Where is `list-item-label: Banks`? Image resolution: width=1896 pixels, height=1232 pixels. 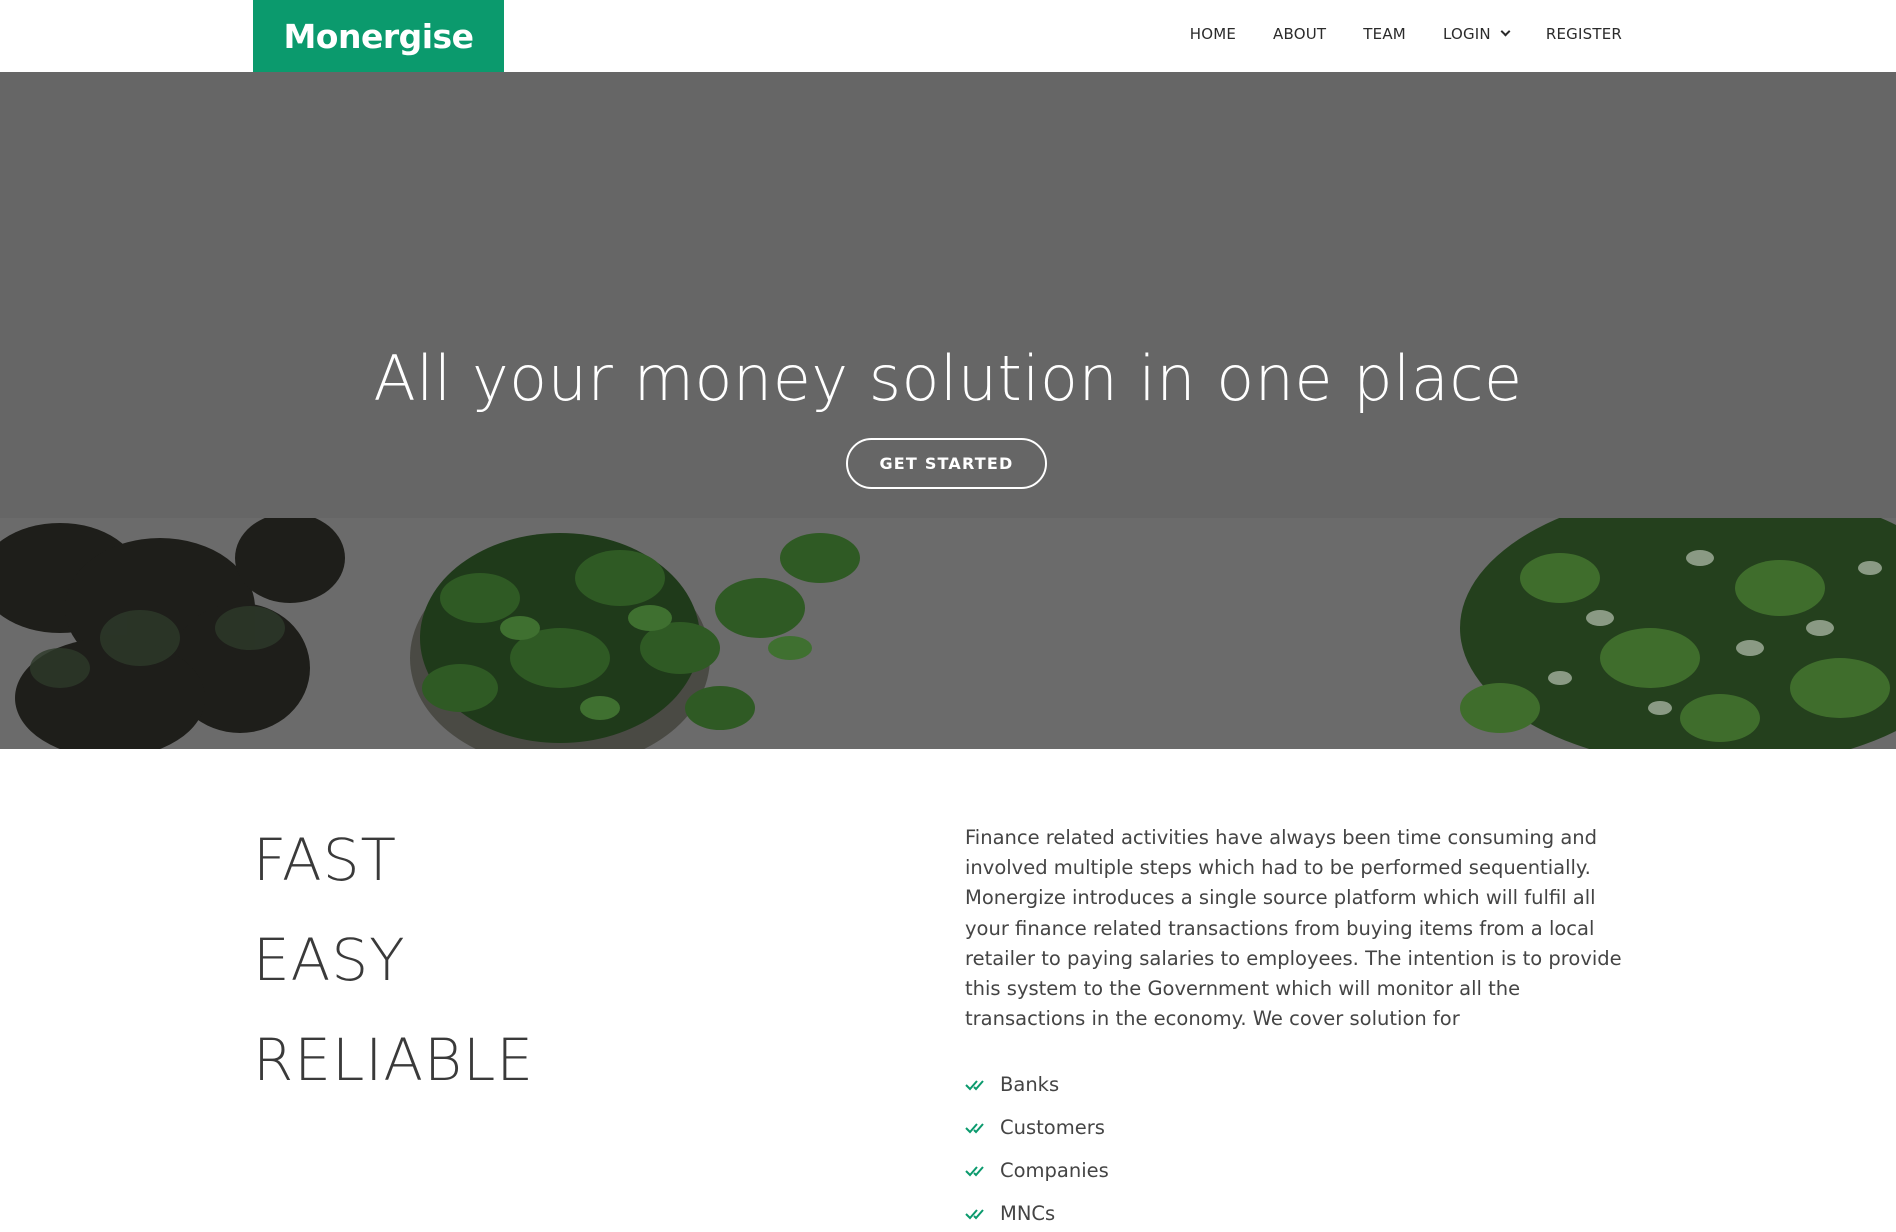 list-item-label: Banks is located at coordinates (1030, 1084).